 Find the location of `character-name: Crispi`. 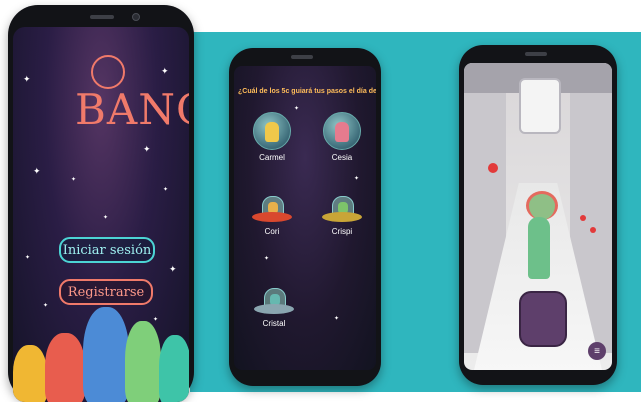

character-name: Crispi is located at coordinates (342, 231).